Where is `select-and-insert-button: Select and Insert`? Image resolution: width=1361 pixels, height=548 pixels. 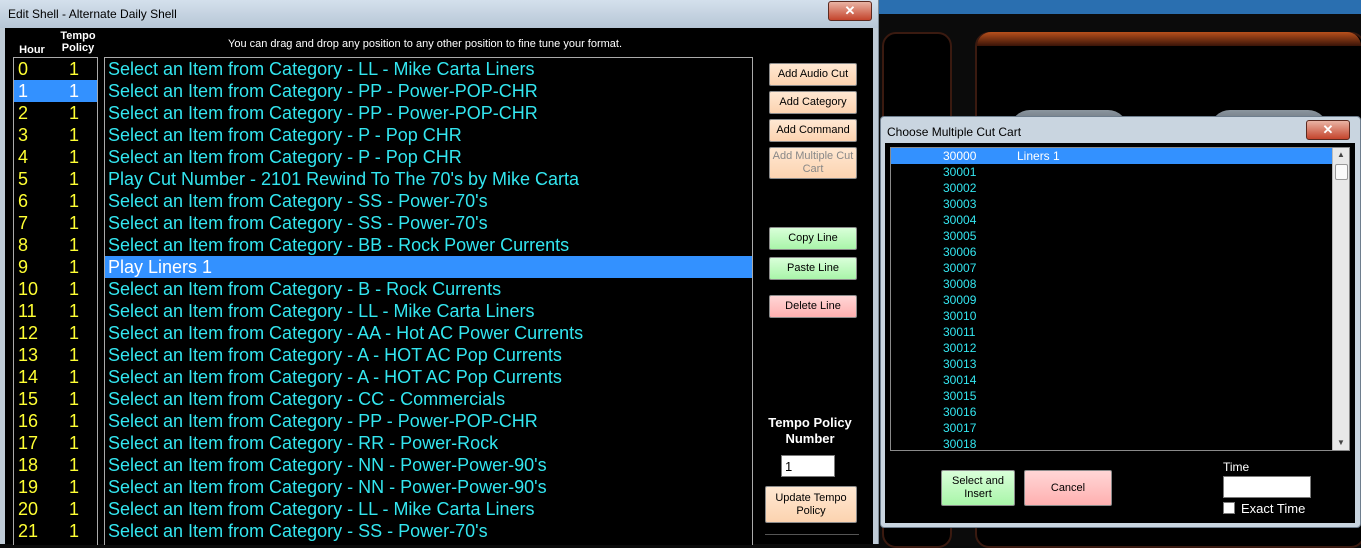 select-and-insert-button: Select and Insert is located at coordinates (978, 488).